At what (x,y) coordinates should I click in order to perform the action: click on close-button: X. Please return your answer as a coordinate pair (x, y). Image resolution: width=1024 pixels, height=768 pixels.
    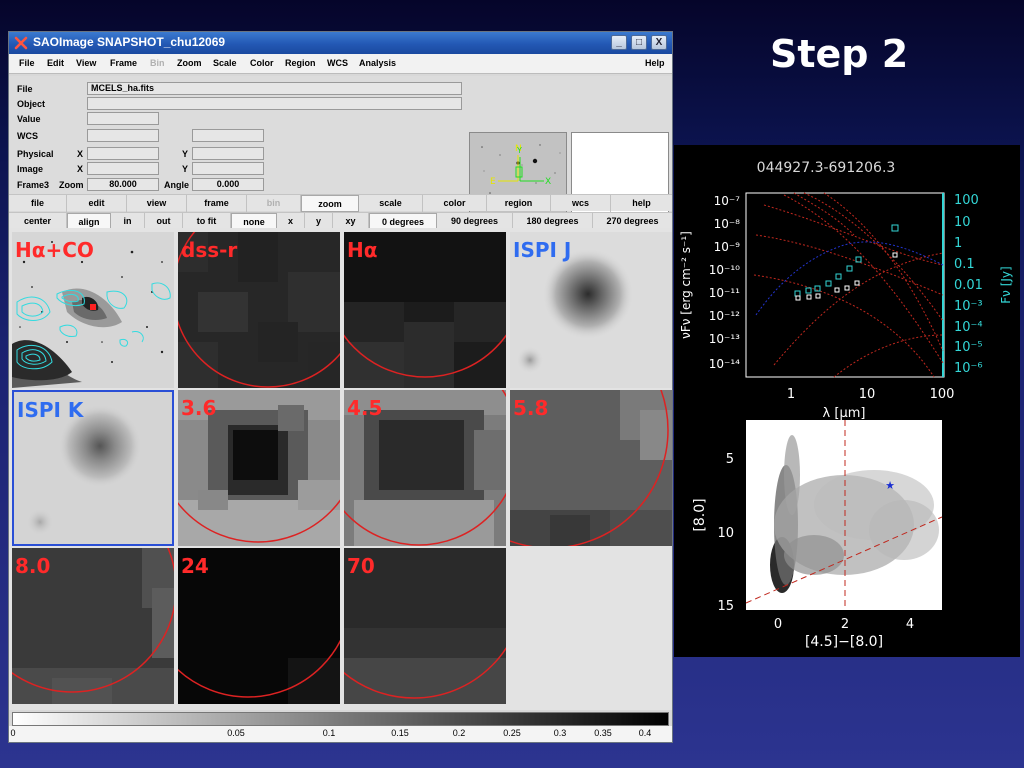
    Looking at the image, I should click on (659, 42).